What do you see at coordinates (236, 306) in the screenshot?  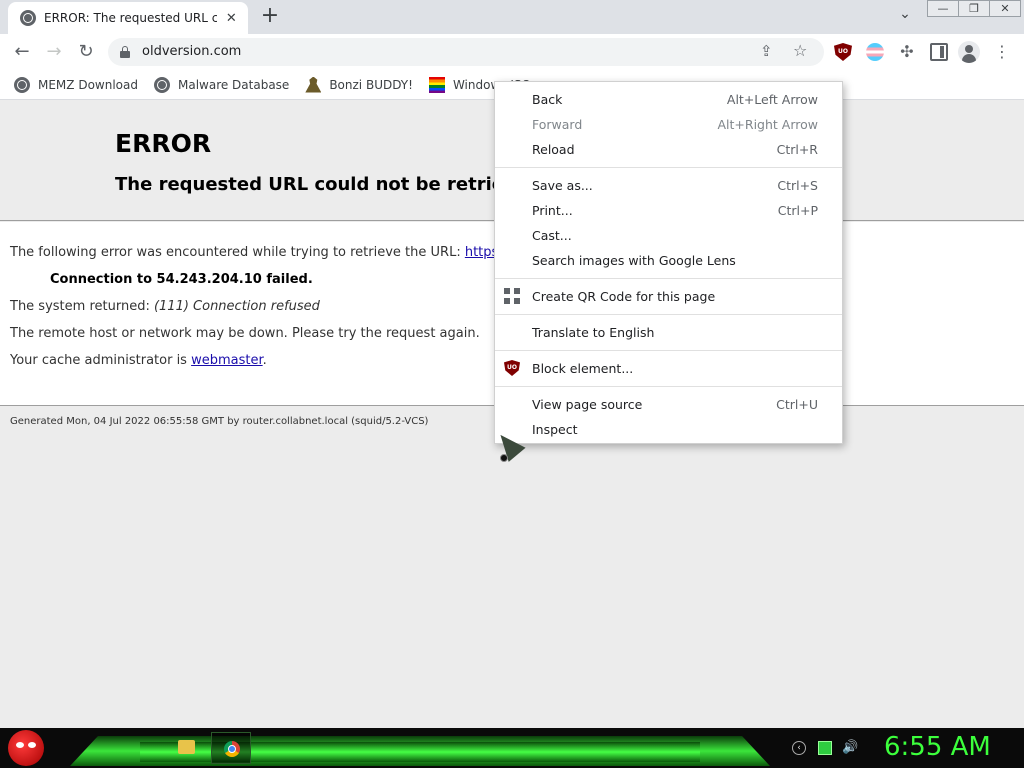 I see `system-returned-value: (111) Connection refused` at bounding box center [236, 306].